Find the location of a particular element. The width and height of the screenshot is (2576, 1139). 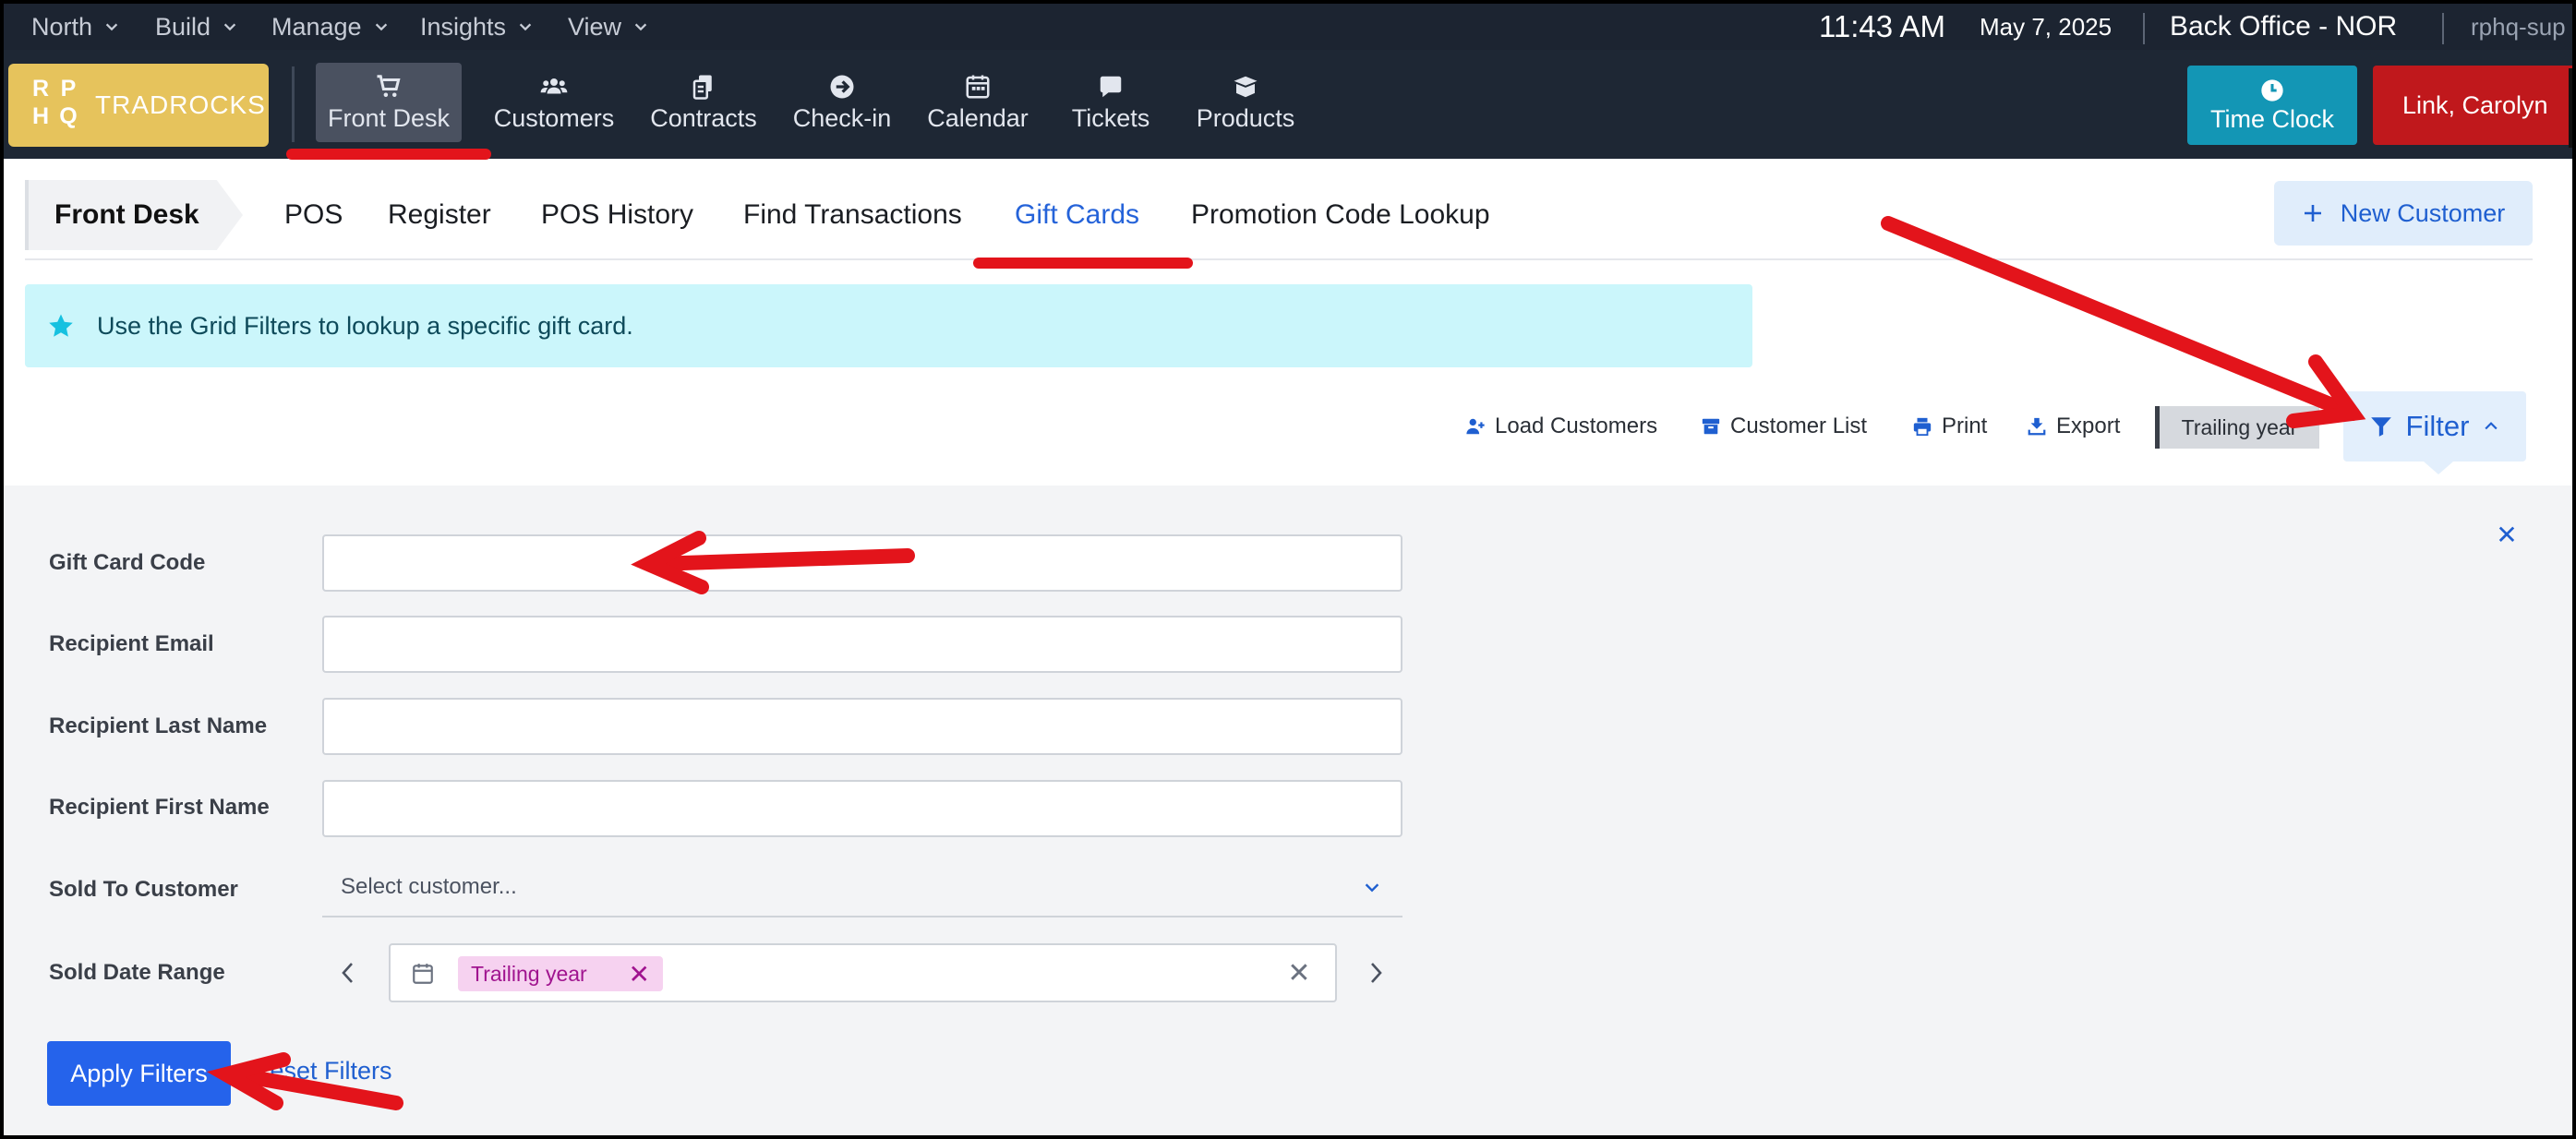

gift-card-code-label: Gift Card Code is located at coordinates (127, 562).